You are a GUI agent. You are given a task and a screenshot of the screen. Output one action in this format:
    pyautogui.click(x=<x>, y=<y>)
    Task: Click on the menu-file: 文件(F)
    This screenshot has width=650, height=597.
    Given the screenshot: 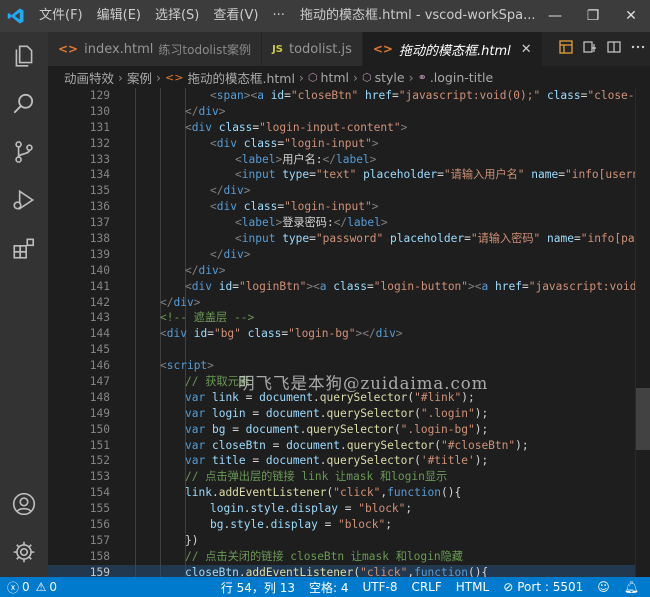 What is the action you would take?
    pyautogui.click(x=61, y=16)
    